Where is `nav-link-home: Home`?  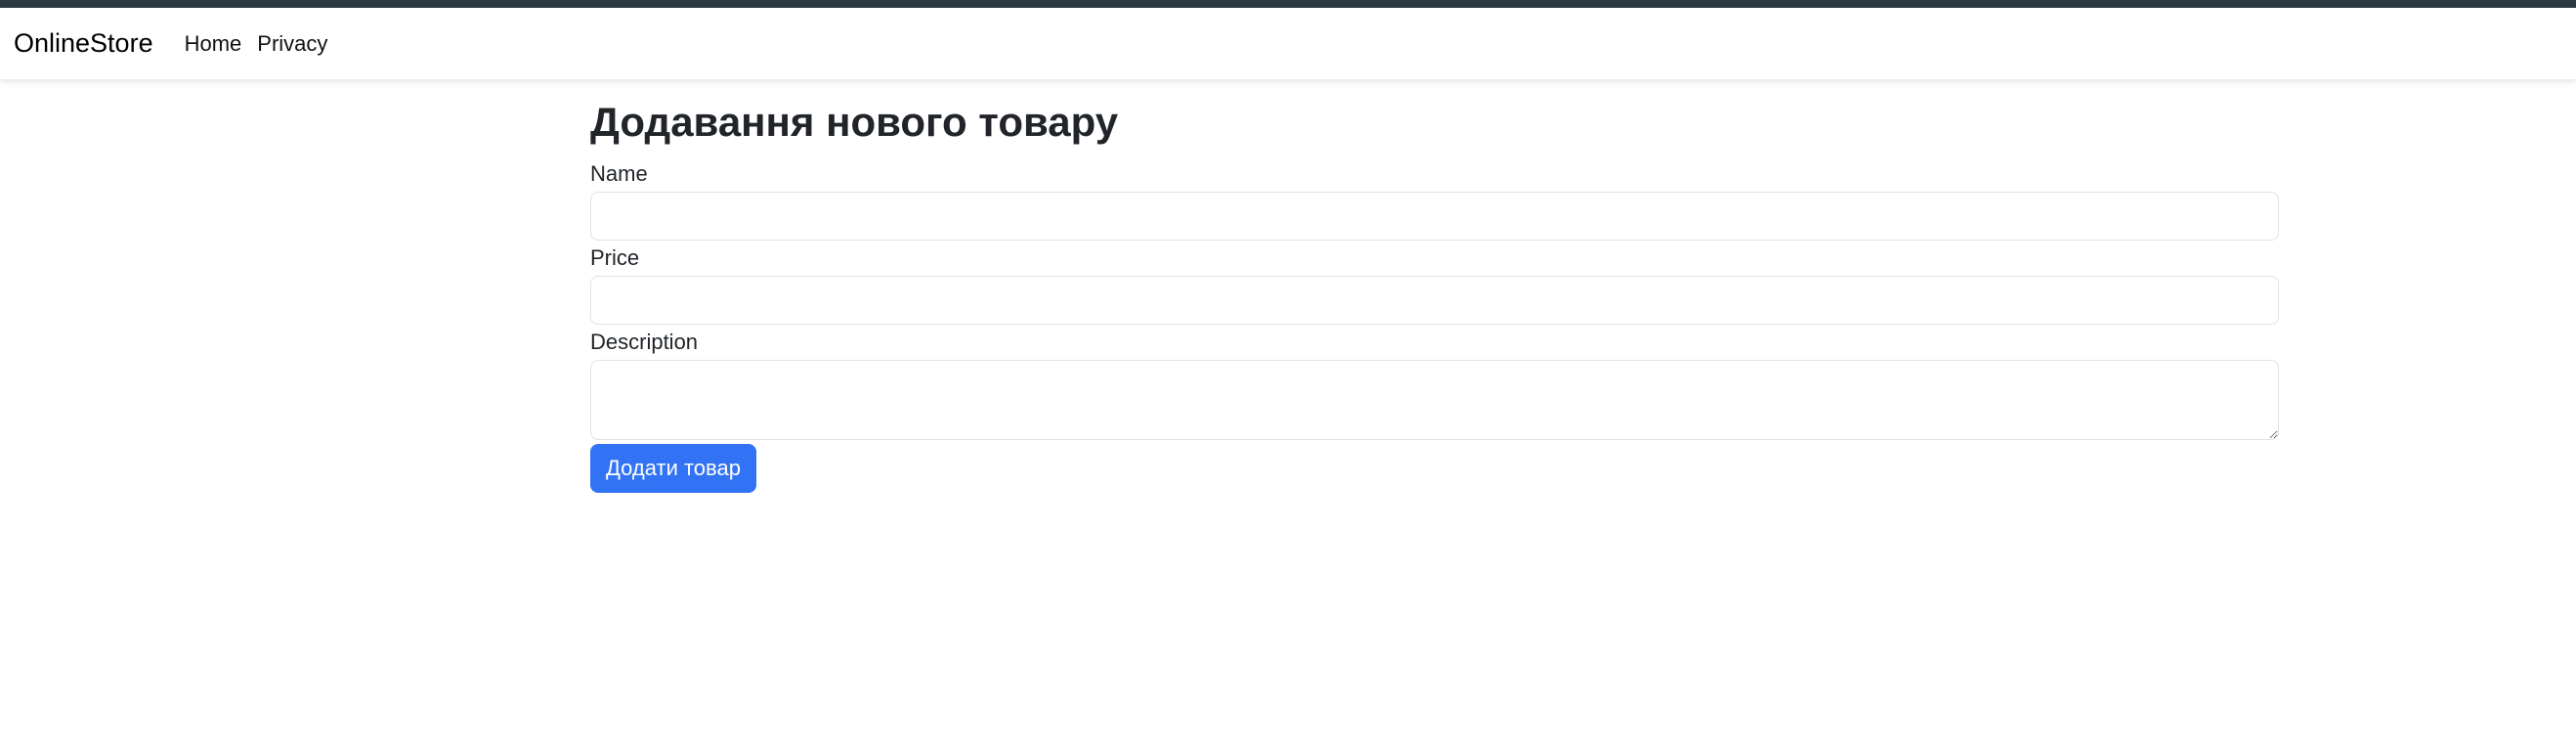 nav-link-home: Home is located at coordinates (213, 44).